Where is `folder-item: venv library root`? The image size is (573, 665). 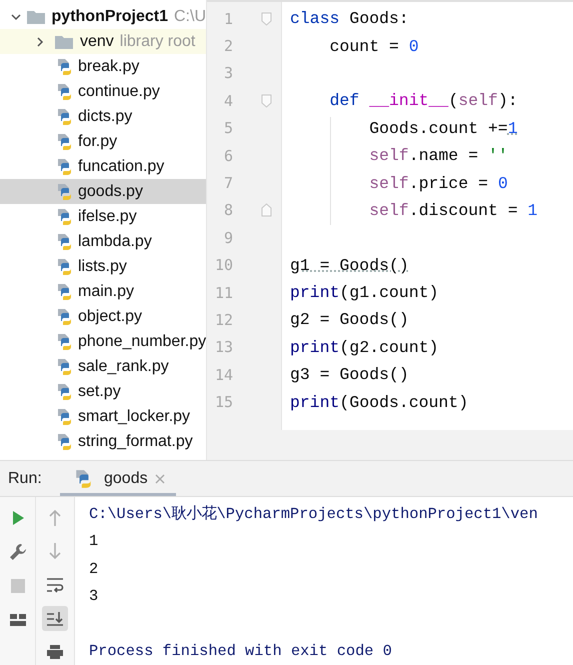 folder-item: venv library root is located at coordinates (103, 41).